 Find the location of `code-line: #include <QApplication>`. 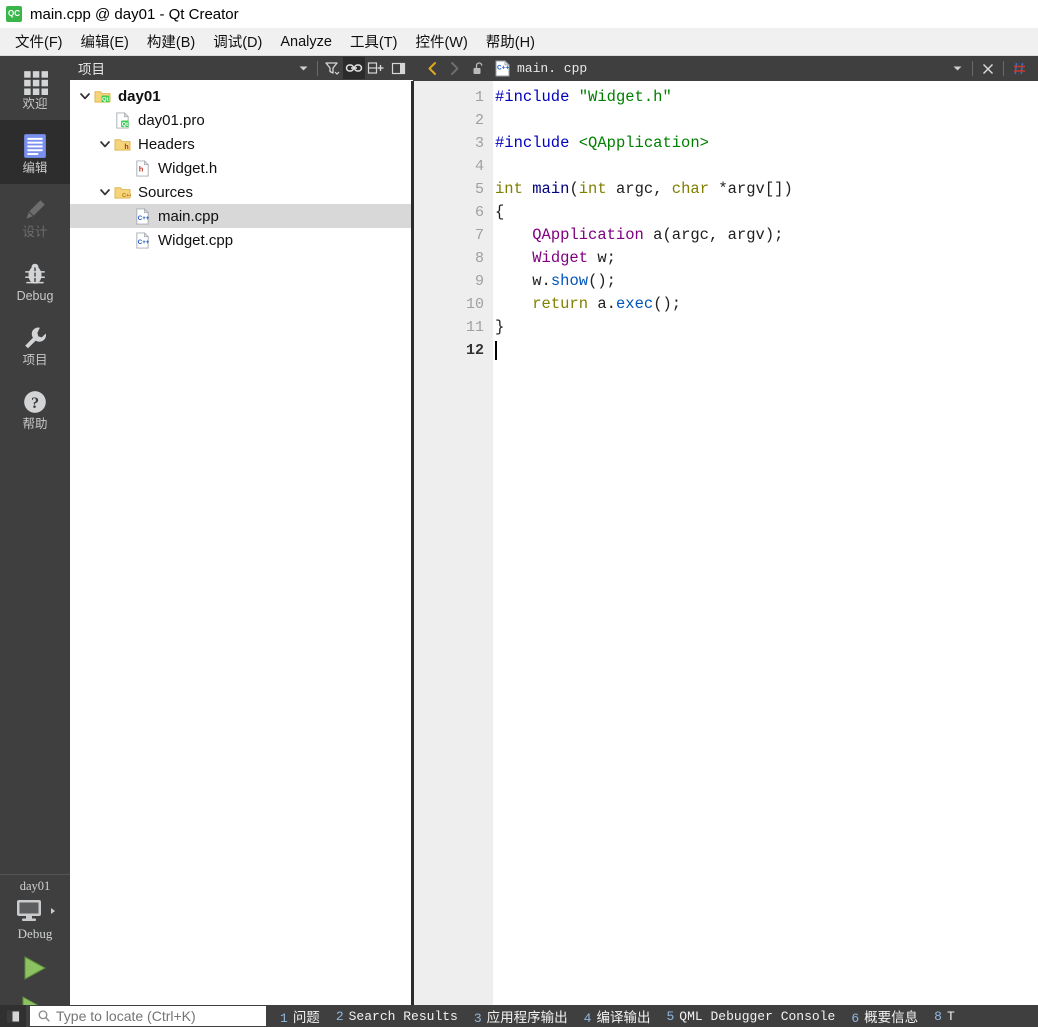

code-line: #include <QApplication> is located at coordinates (602, 143).